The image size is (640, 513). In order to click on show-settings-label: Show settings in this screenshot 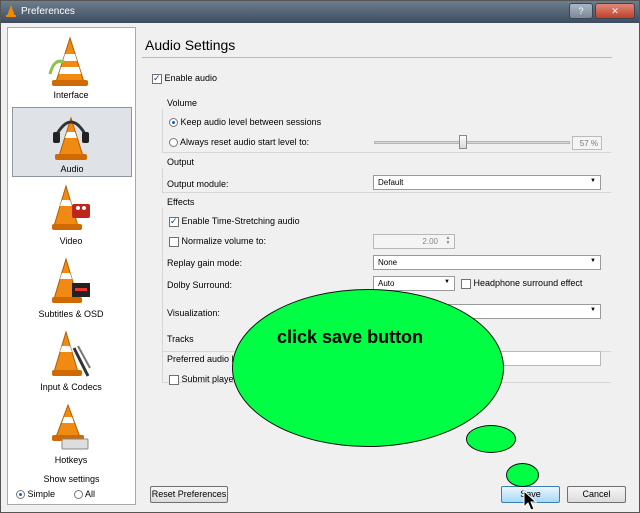, I will do `click(71, 479)`.